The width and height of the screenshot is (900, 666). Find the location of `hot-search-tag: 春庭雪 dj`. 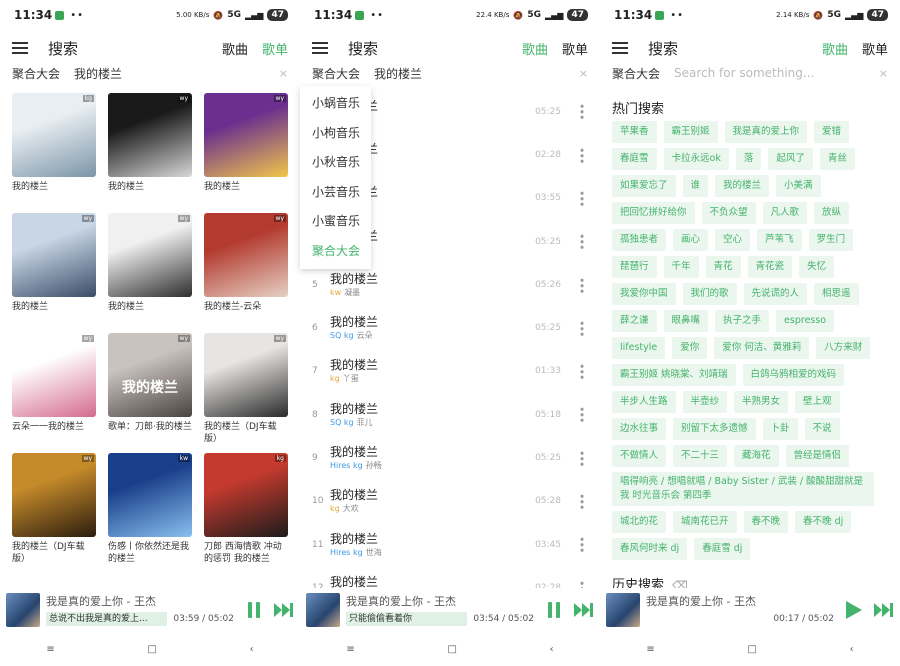

hot-search-tag: 春庭雪 dj is located at coordinates (722, 549).